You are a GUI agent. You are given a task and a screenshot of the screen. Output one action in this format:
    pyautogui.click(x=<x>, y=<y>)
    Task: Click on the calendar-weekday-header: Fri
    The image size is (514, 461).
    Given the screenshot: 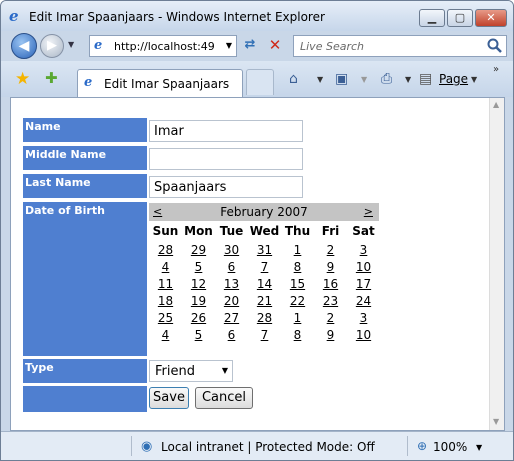 What is the action you would take?
    pyautogui.click(x=330, y=231)
    